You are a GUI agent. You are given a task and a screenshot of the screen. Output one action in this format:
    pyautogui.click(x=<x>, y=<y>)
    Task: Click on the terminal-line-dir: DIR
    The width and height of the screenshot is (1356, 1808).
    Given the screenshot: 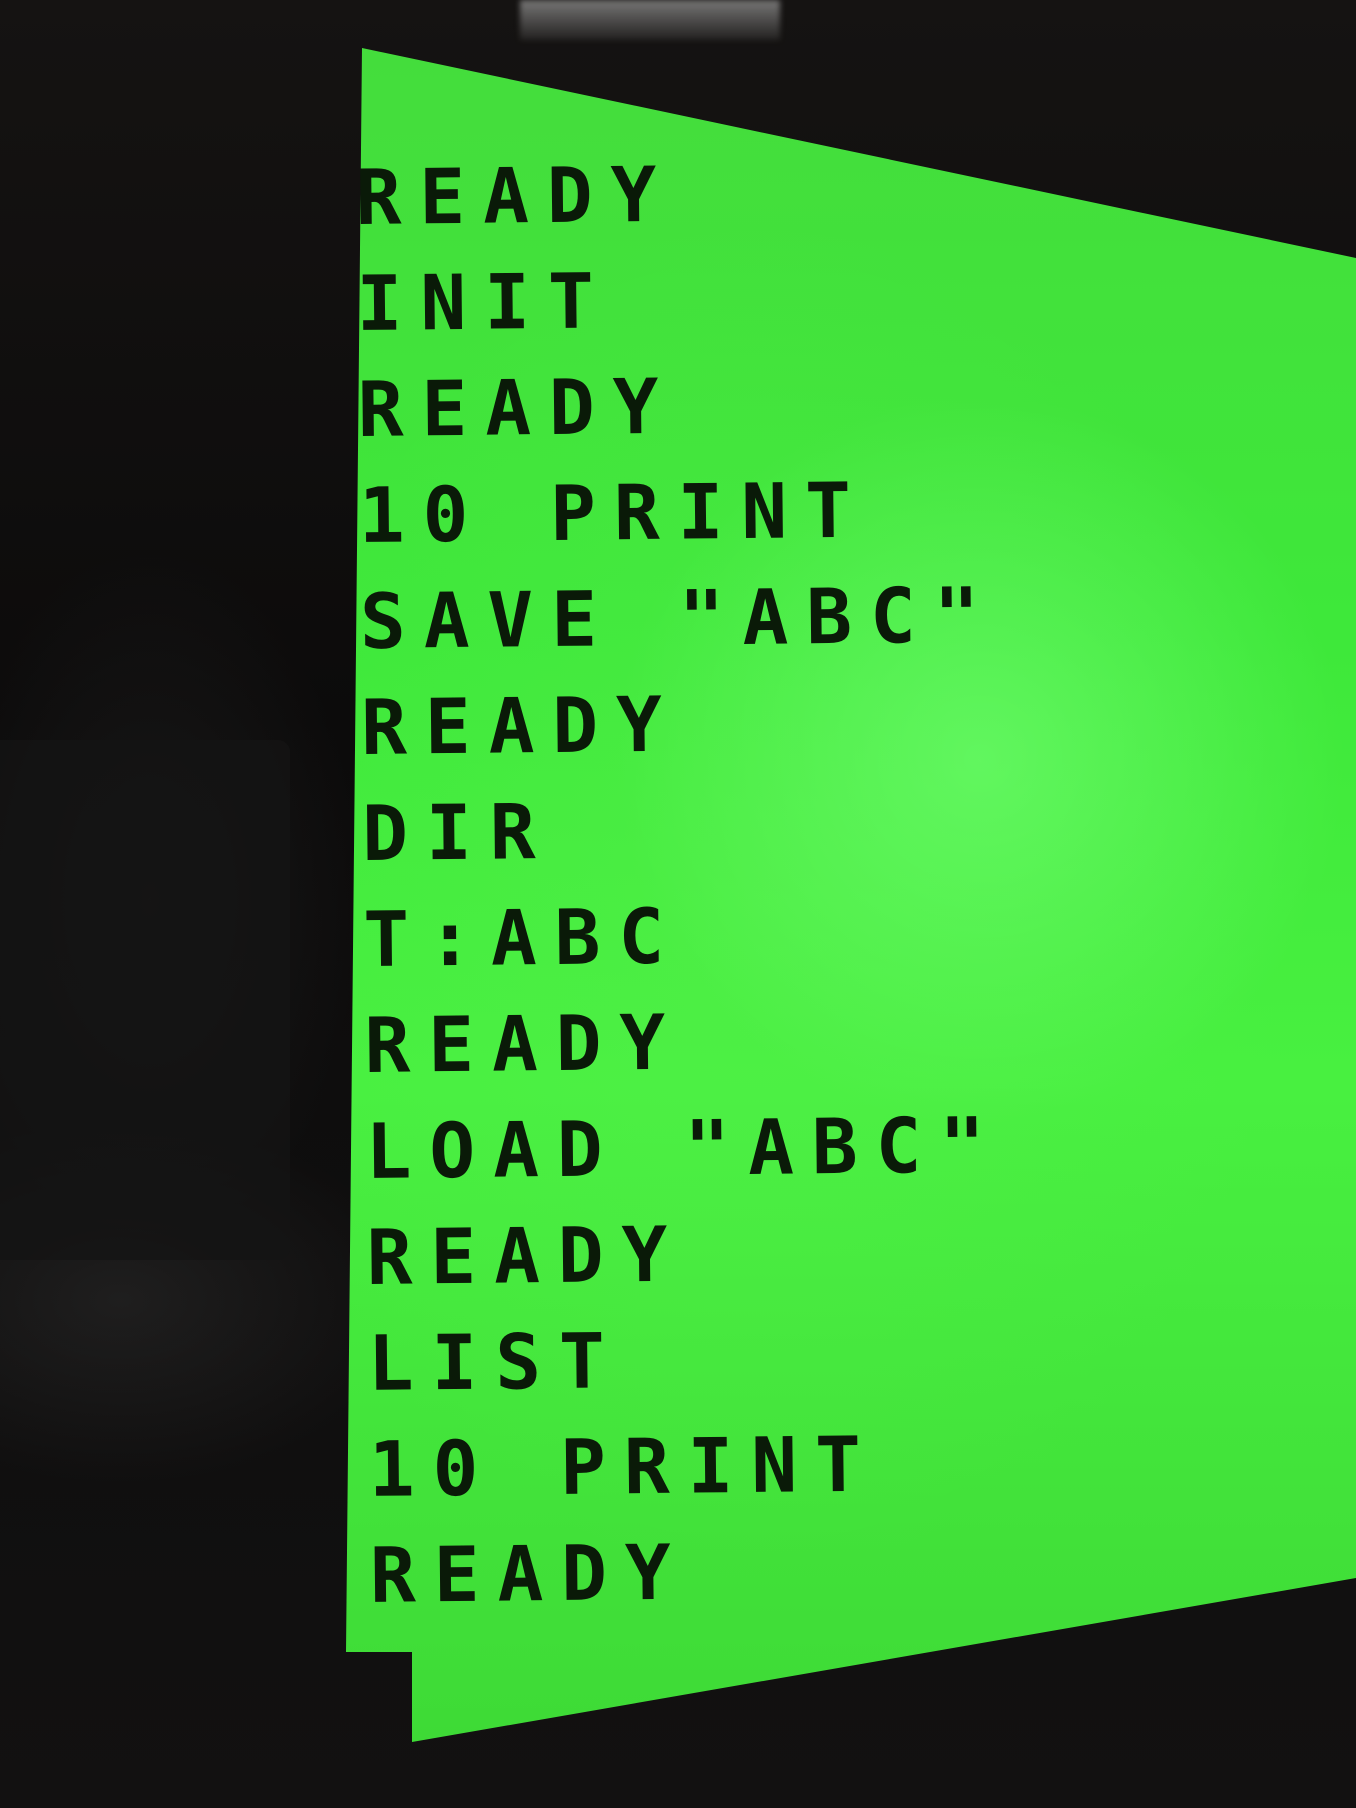 What is the action you would take?
    pyautogui.click(x=457, y=832)
    